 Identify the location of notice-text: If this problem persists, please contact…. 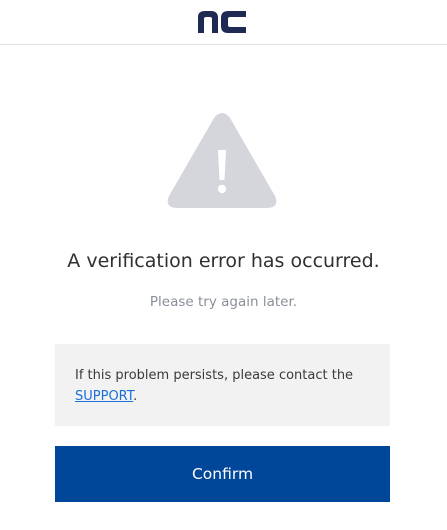
(214, 375).